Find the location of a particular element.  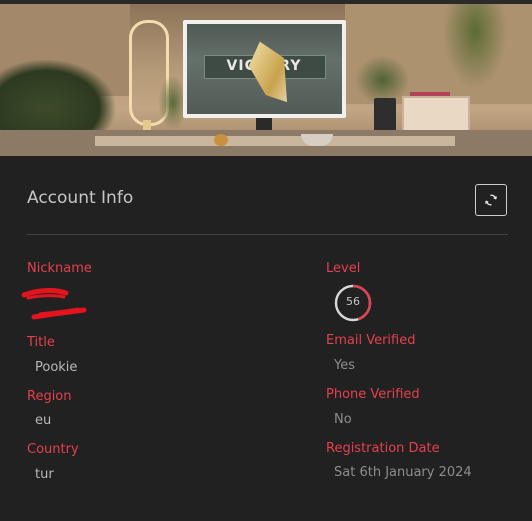

email-verified-label: Email Verified is located at coordinates (371, 340).